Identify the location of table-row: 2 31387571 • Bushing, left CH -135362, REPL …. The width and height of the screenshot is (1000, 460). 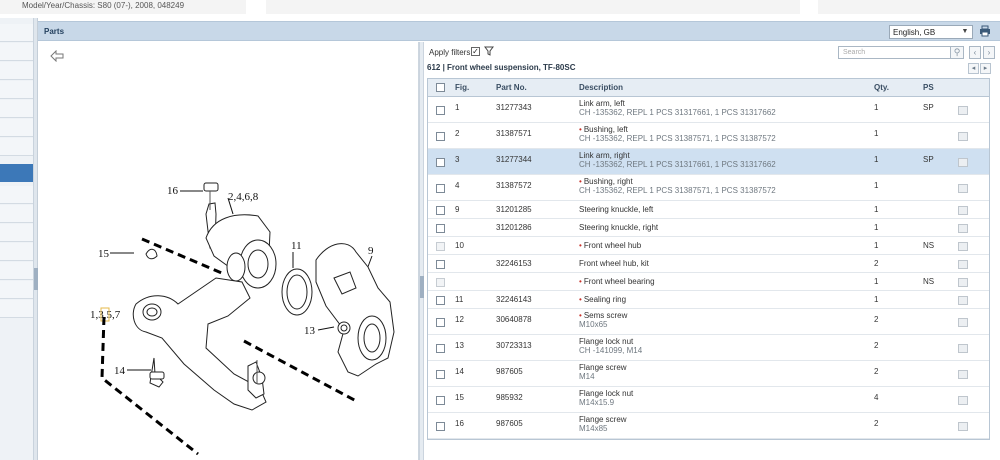
(708, 136).